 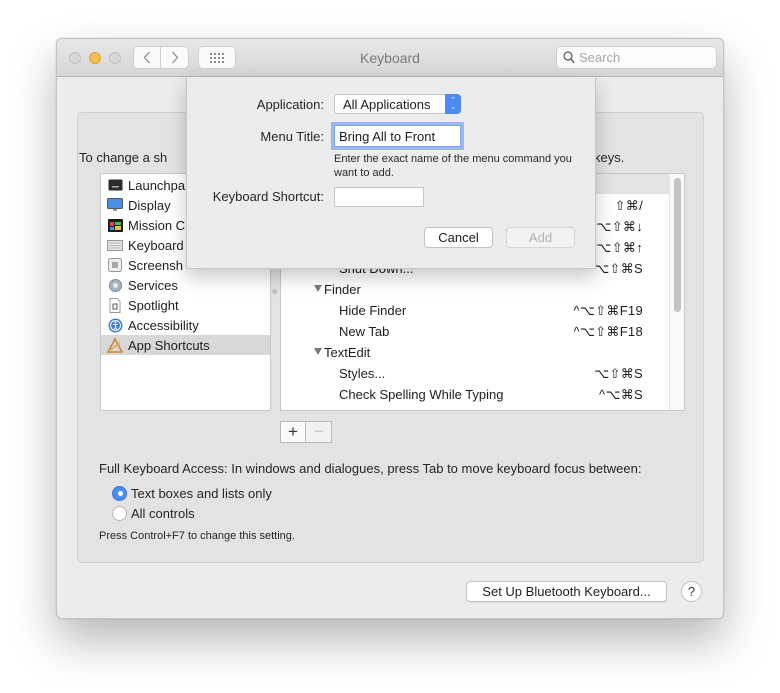 I want to click on radio-all-controls: All controls, so click(x=153, y=513).